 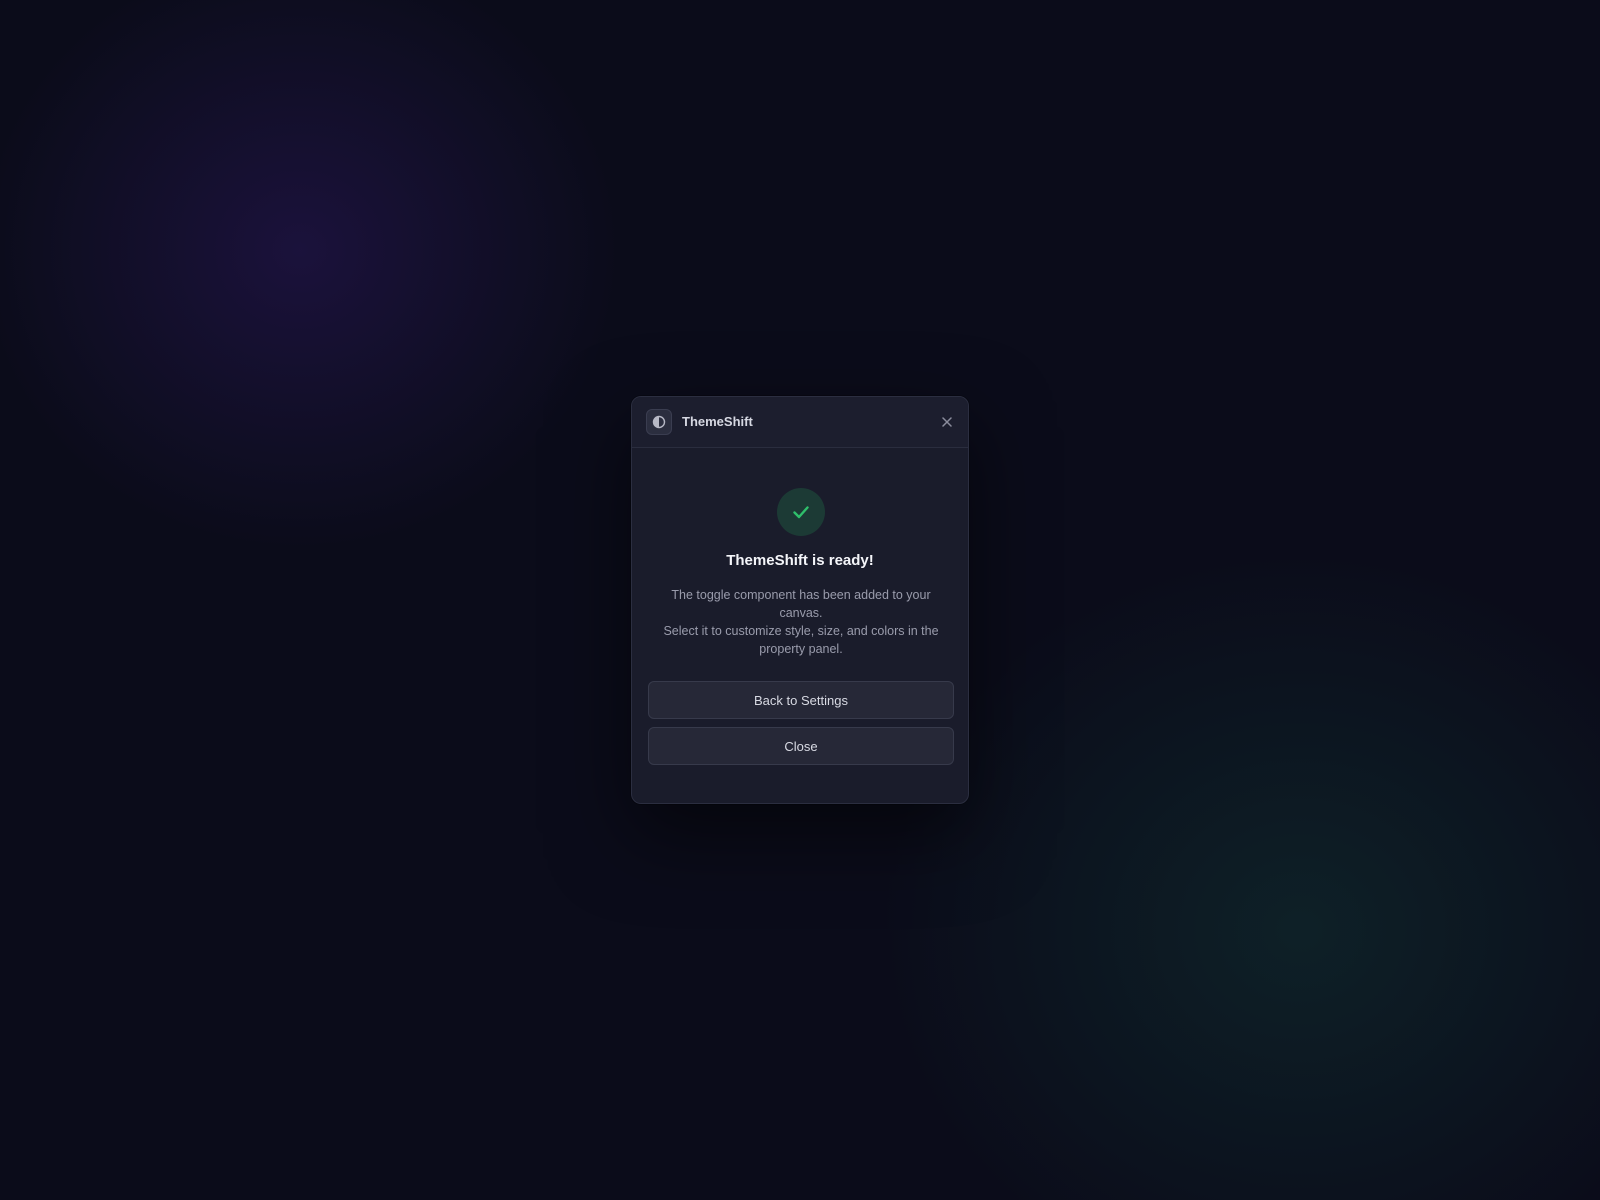 I want to click on close-button: Close, so click(x=801, y=746).